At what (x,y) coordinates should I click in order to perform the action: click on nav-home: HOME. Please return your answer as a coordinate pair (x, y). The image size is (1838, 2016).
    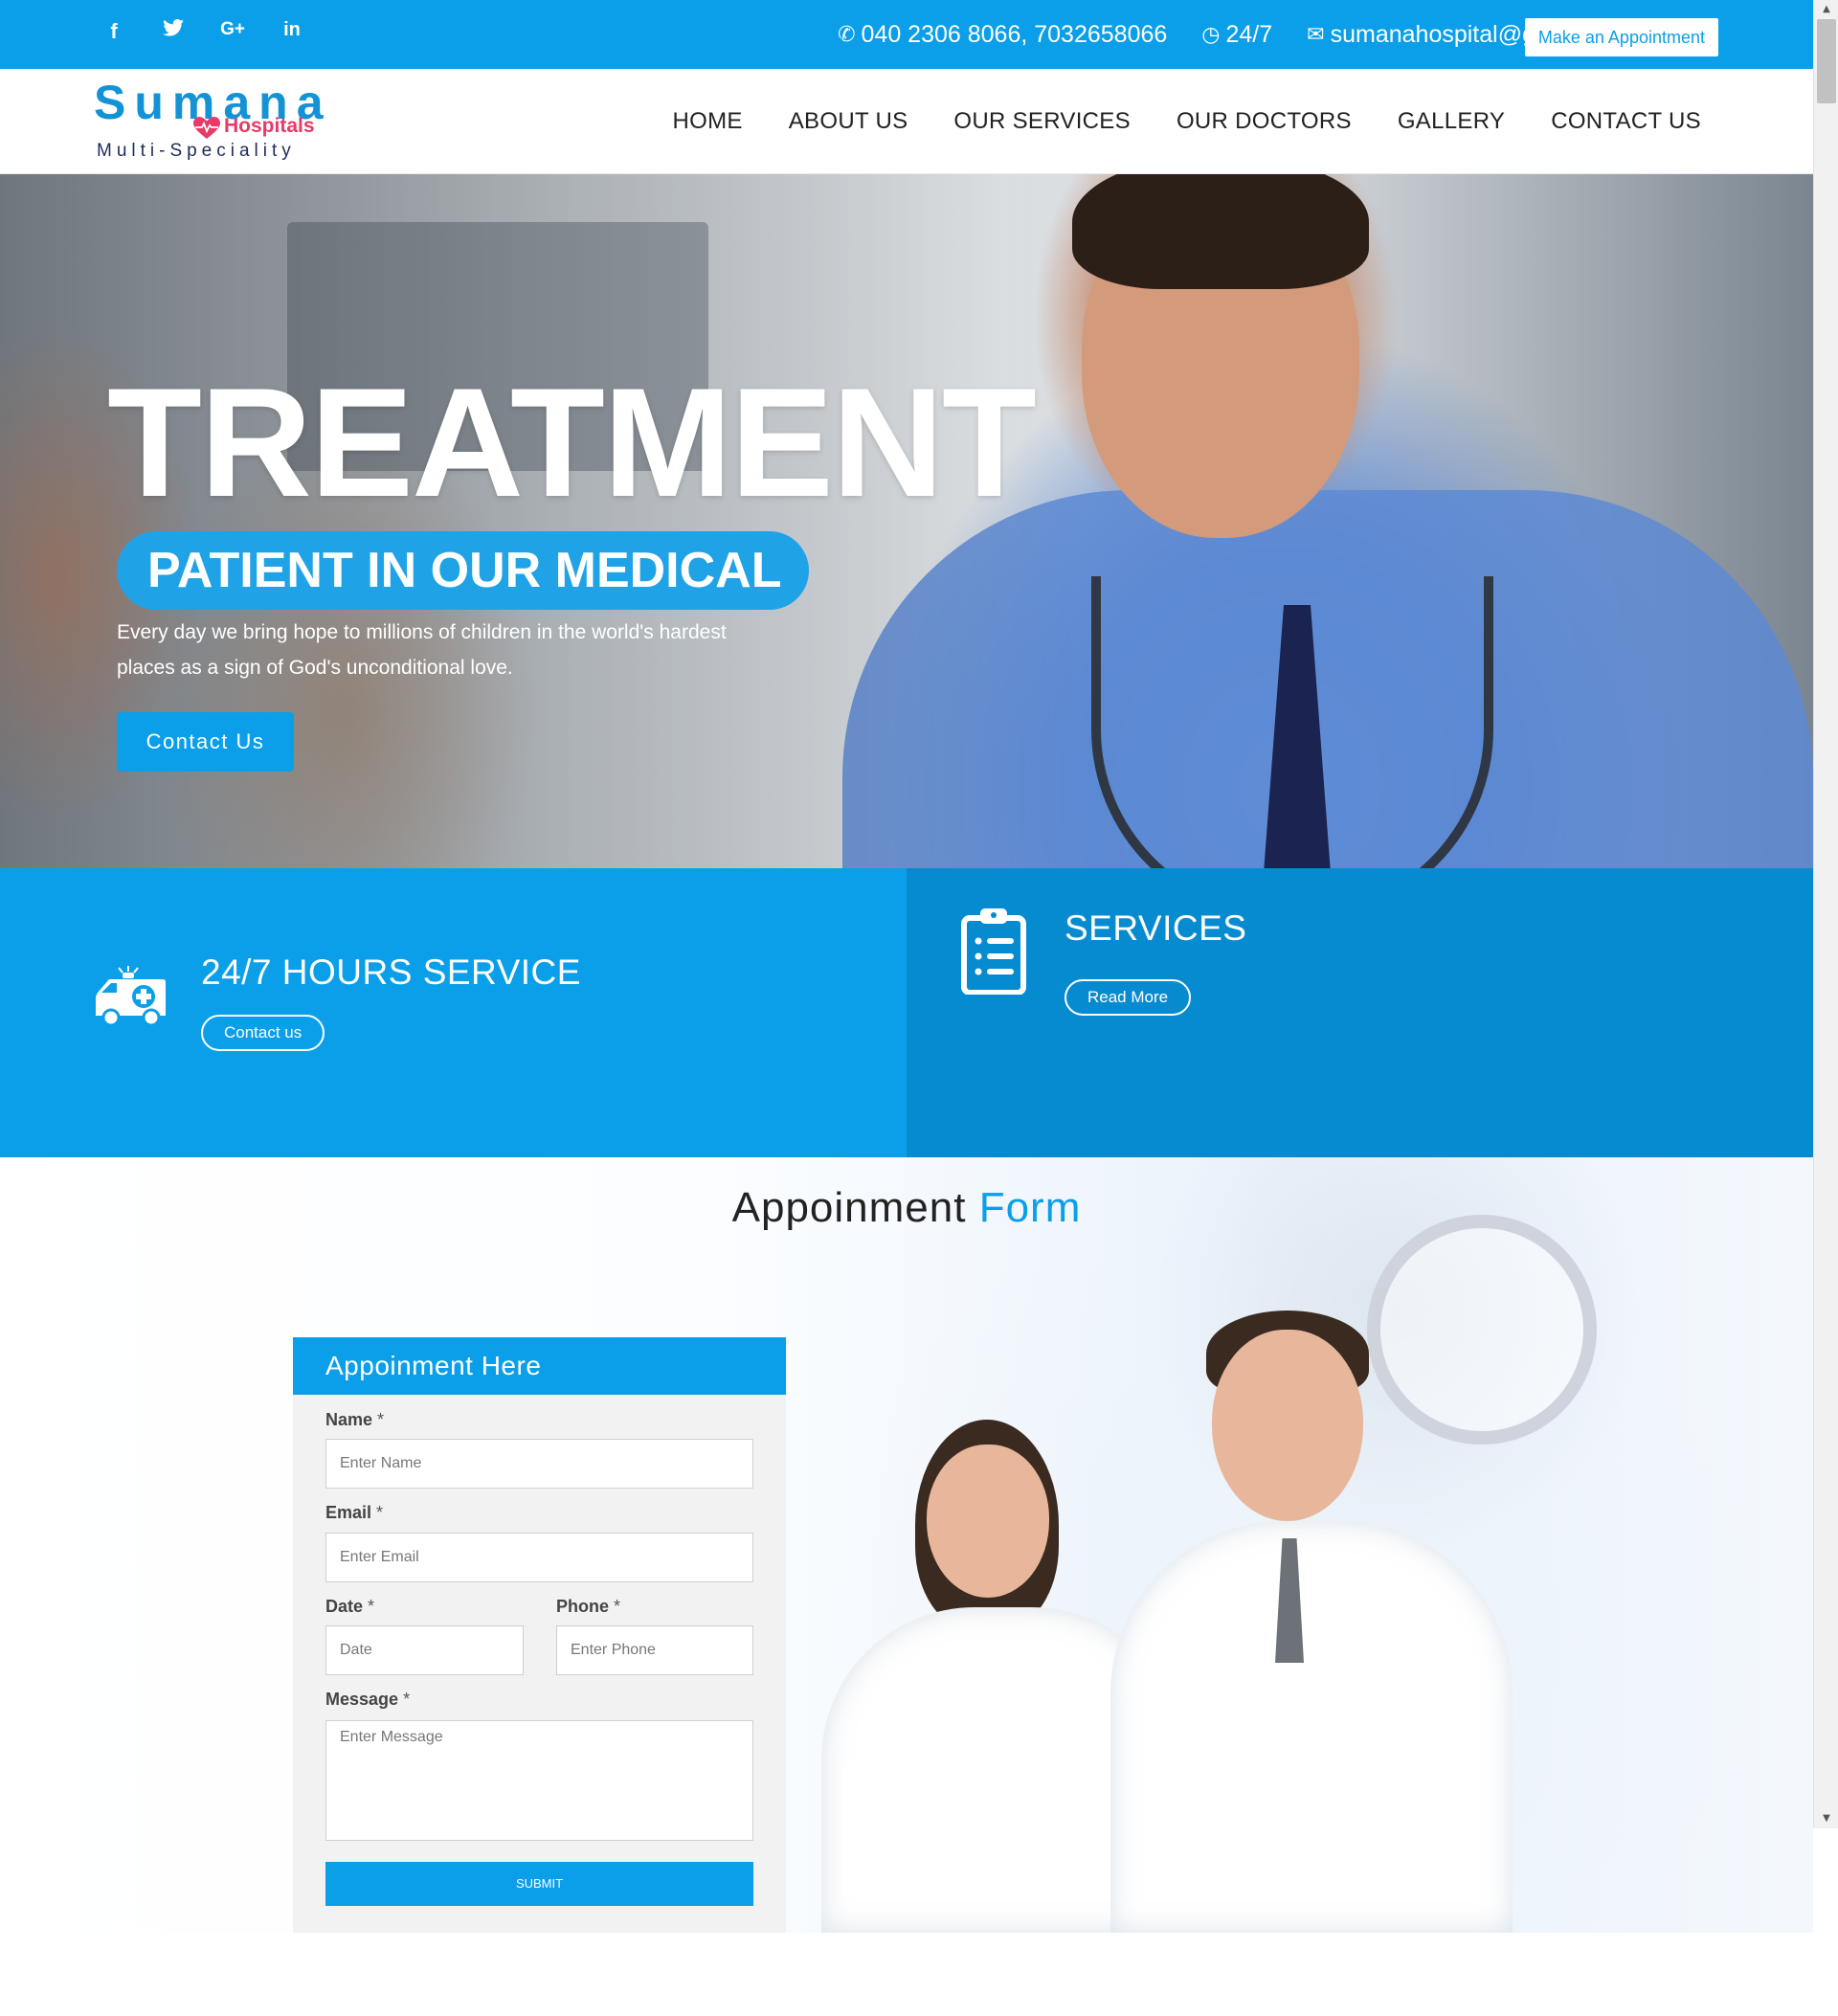
    Looking at the image, I should click on (708, 122).